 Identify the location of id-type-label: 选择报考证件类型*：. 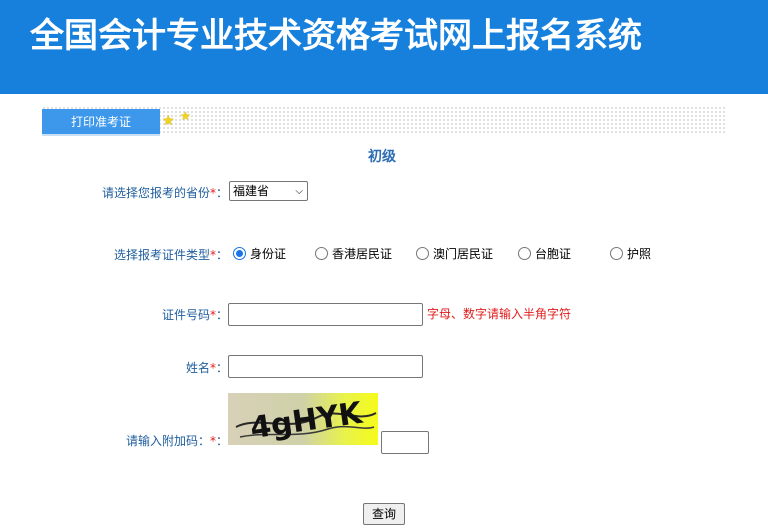
(171, 255).